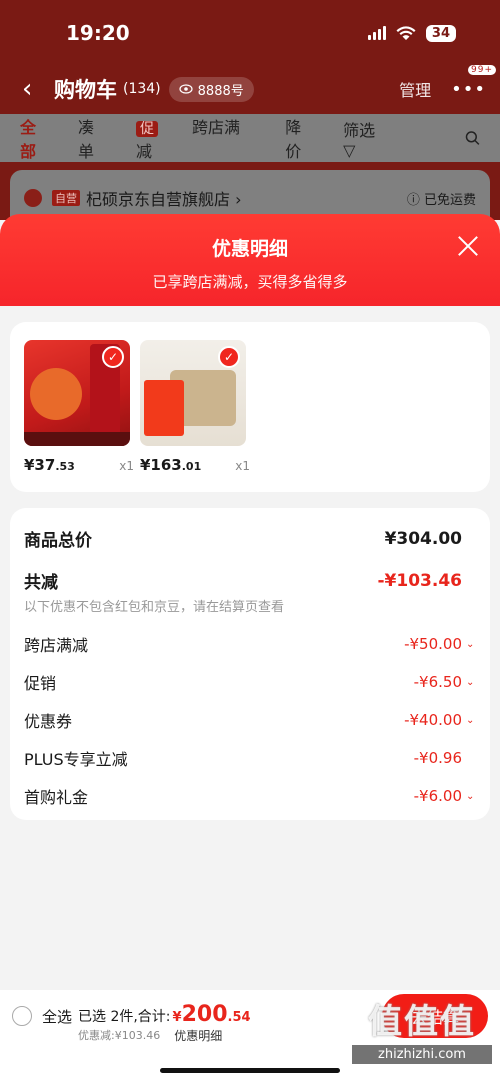 The width and height of the screenshot is (500, 1083). Describe the element at coordinates (468, 89) in the screenshot. I see `more-icon: •••` at that location.